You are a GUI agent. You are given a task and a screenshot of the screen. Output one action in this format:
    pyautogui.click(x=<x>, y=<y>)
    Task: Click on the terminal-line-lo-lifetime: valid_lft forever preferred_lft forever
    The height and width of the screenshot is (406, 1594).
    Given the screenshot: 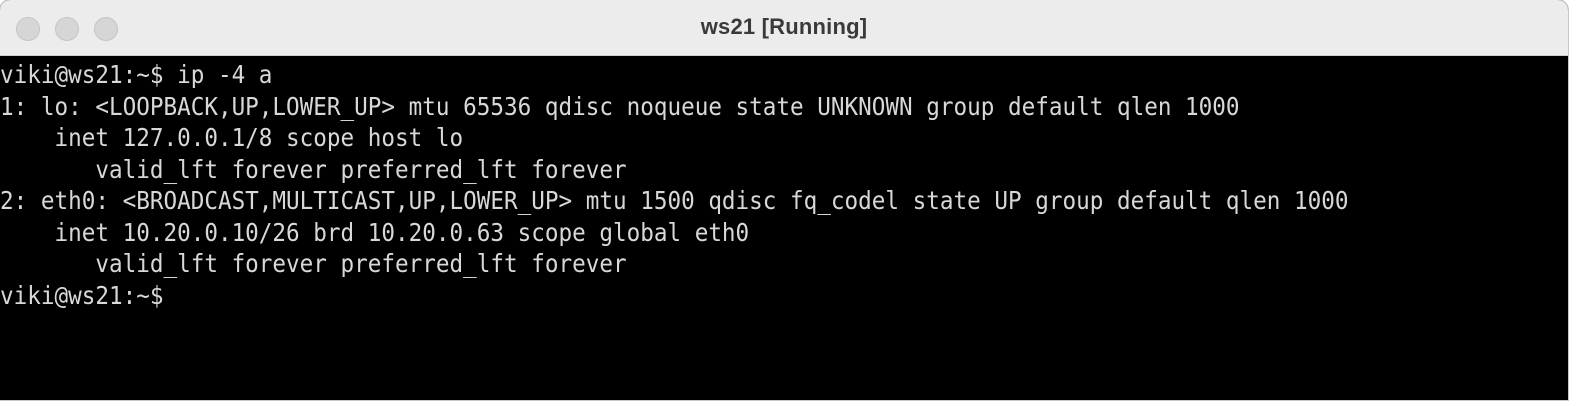 What is the action you would take?
    pyautogui.click(x=313, y=169)
    